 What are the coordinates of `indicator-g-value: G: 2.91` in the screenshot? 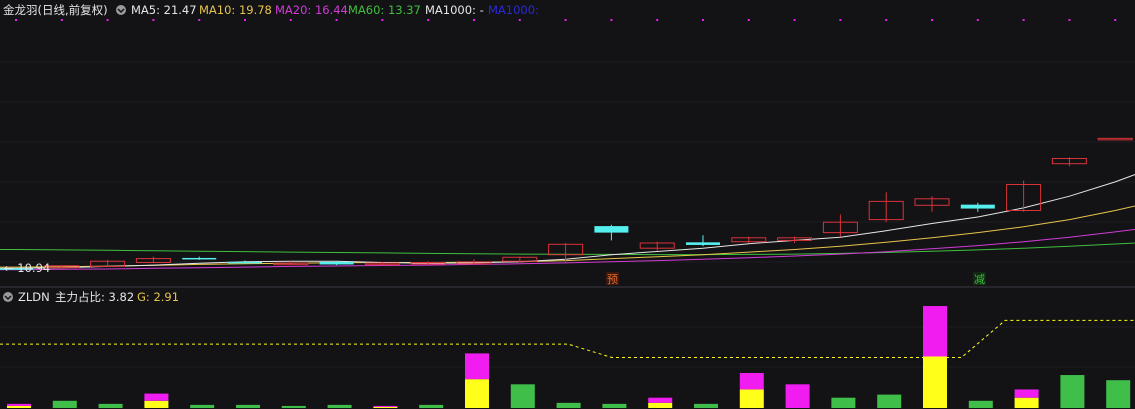 It's located at (158, 297).